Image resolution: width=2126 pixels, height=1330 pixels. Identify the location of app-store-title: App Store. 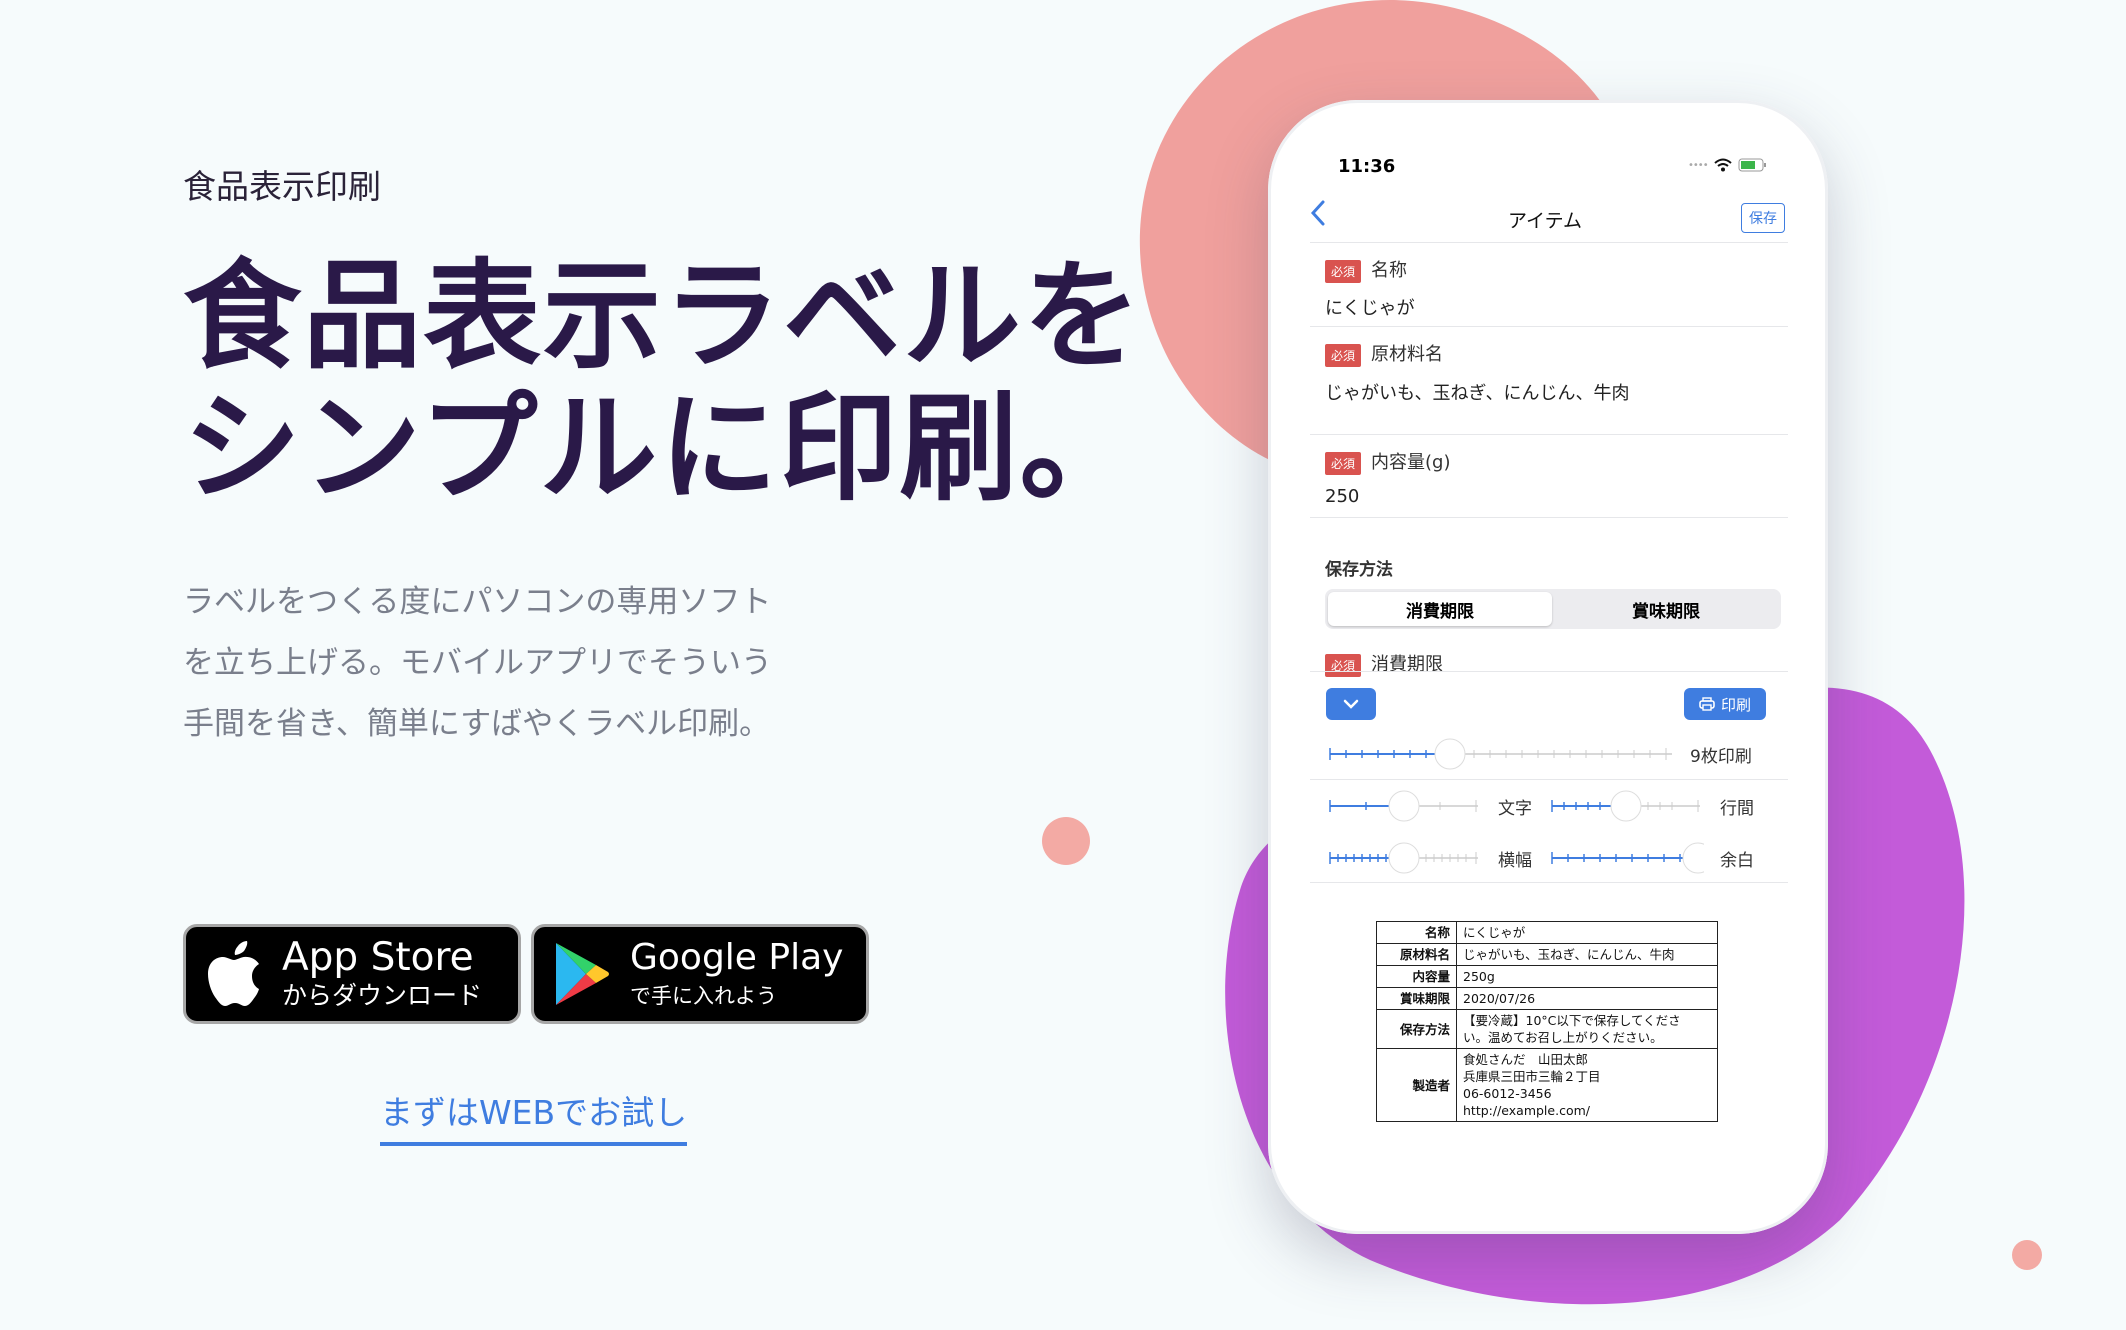
(378, 957).